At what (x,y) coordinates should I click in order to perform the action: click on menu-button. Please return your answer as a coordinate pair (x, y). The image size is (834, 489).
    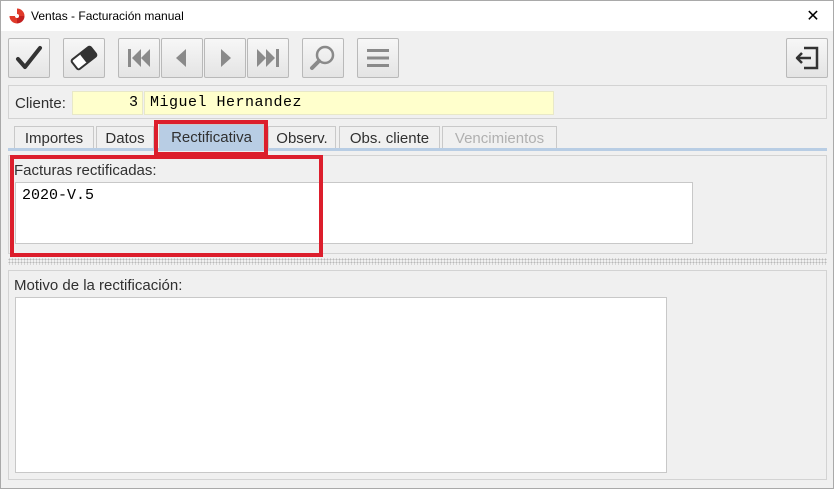
    Looking at the image, I should click on (378, 58).